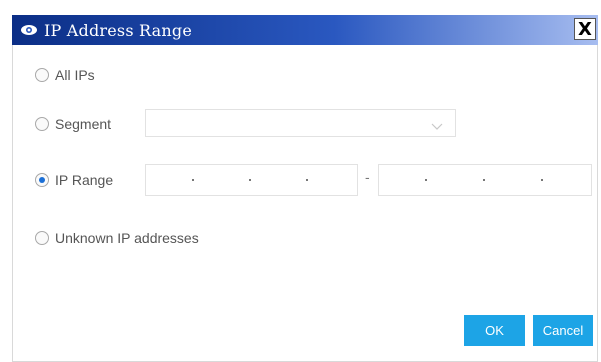 Image resolution: width=601 pixels, height=362 pixels. Describe the element at coordinates (84, 180) in the screenshot. I see `ip-range-label: IP Range` at that location.